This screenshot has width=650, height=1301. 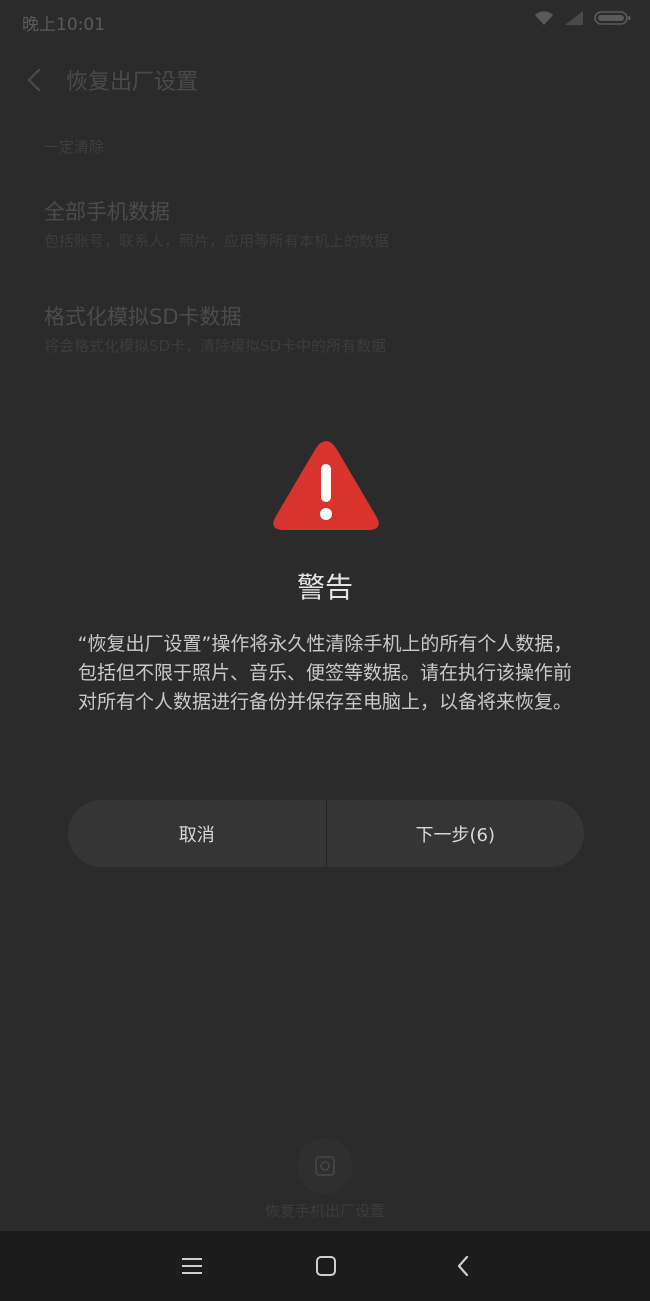 I want to click on dialog-button-row: 取消 下一步(6), so click(x=326, y=833).